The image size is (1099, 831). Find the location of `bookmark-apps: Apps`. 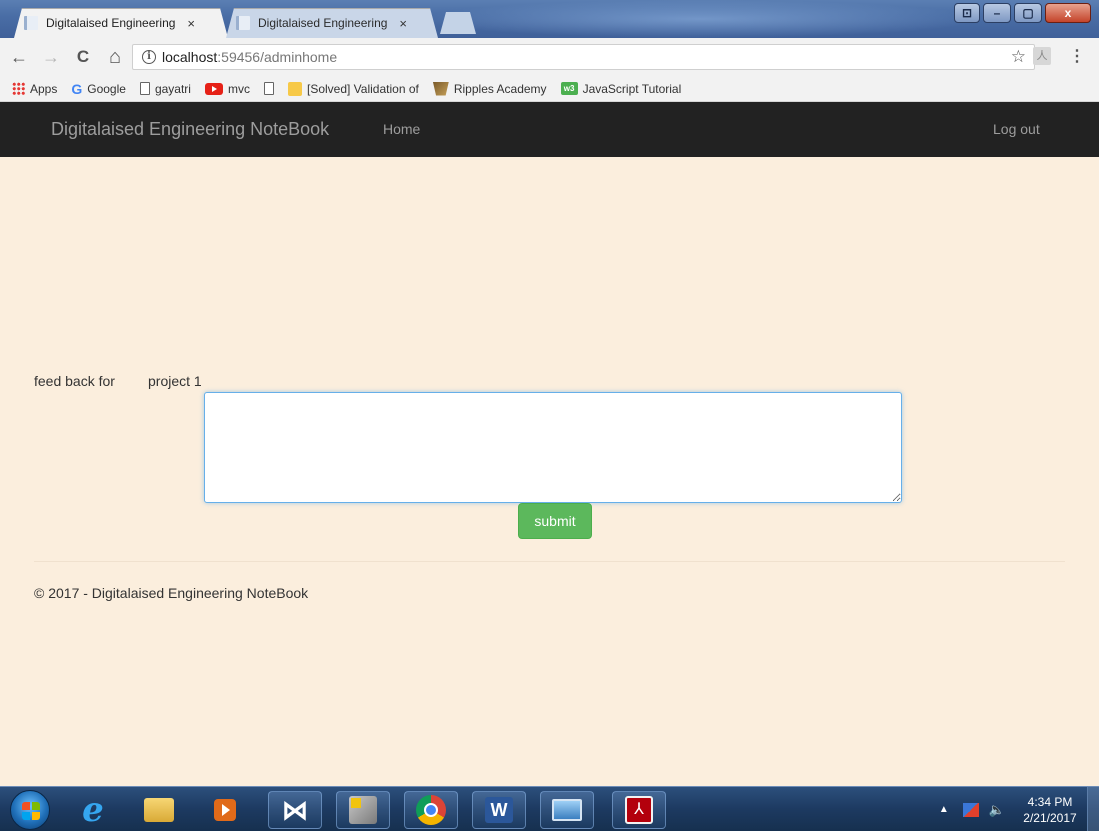

bookmark-apps: Apps is located at coordinates (34, 89).